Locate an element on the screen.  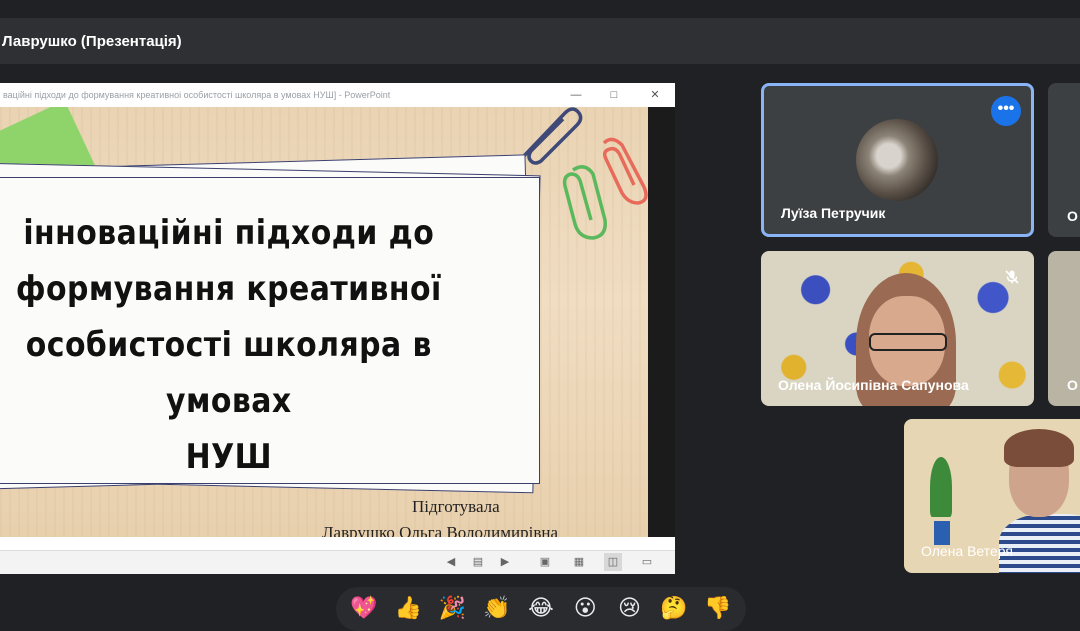
participant-name: Олена Ветеря is located at coordinates (967, 551).